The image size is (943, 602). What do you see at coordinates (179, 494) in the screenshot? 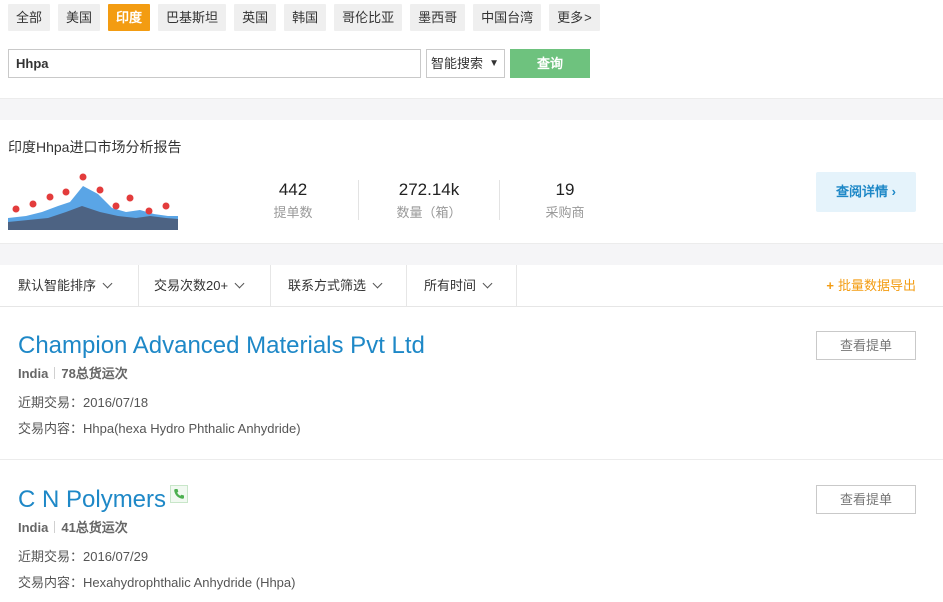
I see `phone-icon` at bounding box center [179, 494].